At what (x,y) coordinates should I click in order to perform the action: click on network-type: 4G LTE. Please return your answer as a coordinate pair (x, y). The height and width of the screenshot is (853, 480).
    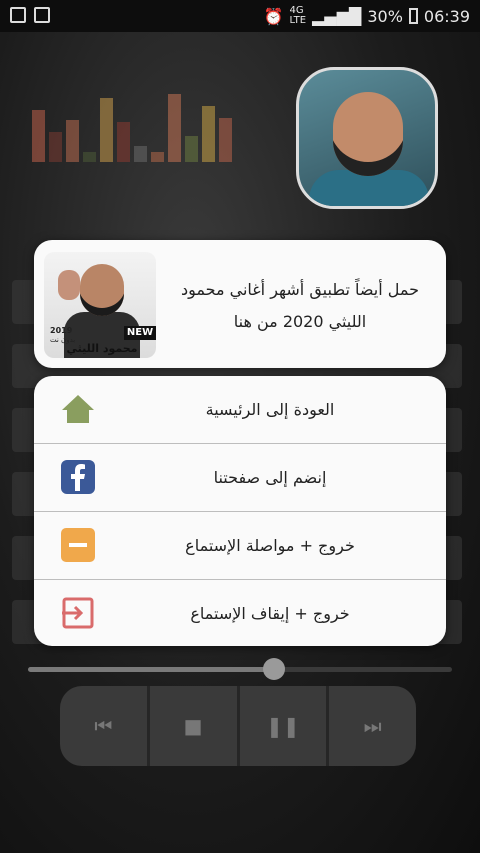
    Looking at the image, I should click on (298, 15).